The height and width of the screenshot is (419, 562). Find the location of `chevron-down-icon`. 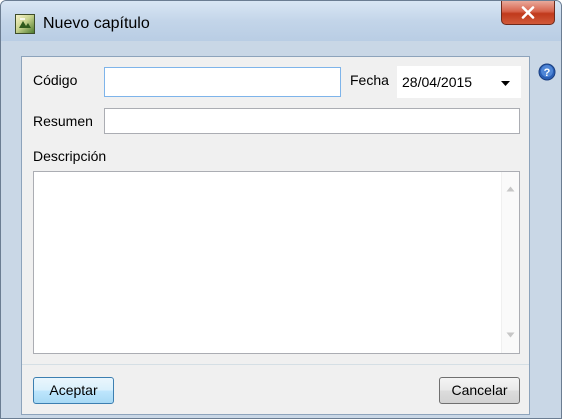

chevron-down-icon is located at coordinates (505, 83).